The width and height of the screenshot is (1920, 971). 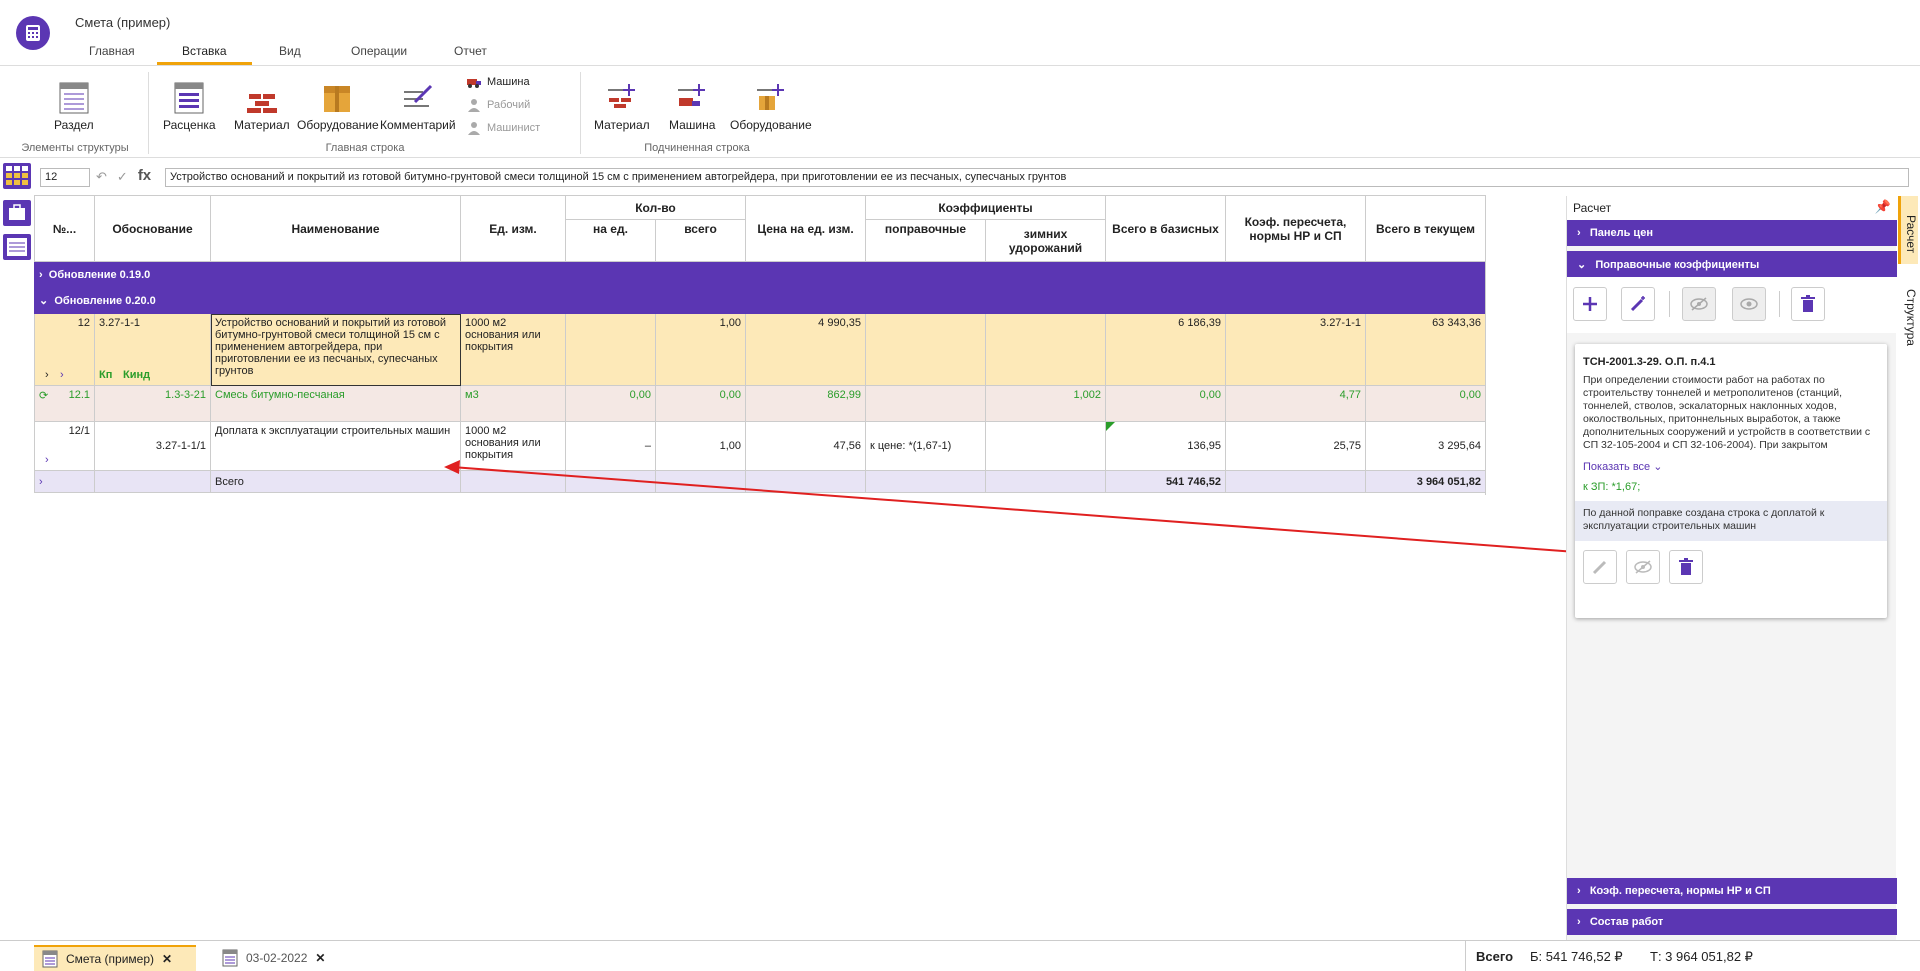 What do you see at coordinates (261, 103) in the screenshot?
I see `bricks-icon` at bounding box center [261, 103].